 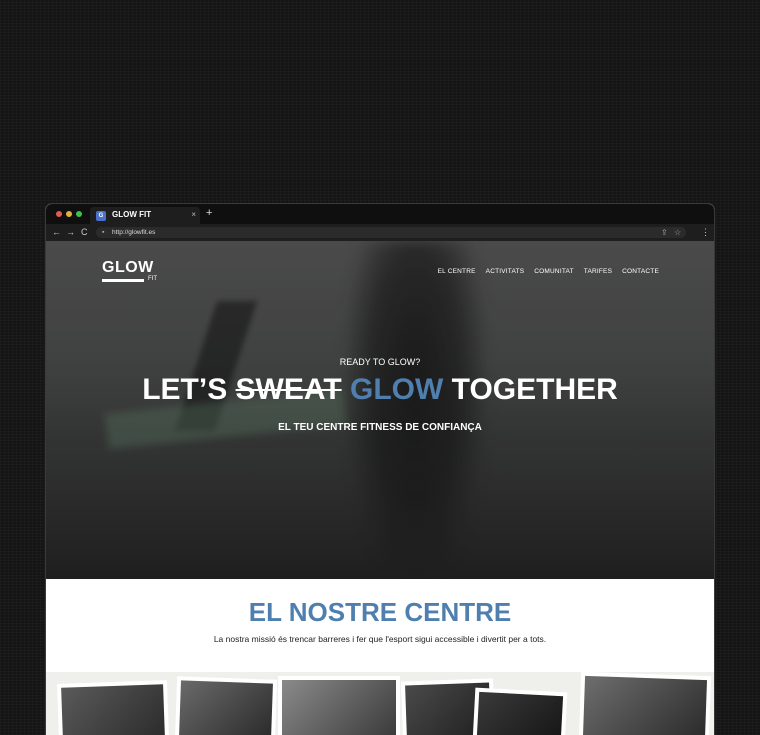 What do you see at coordinates (84, 232) in the screenshot?
I see `reload-icon: C` at bounding box center [84, 232].